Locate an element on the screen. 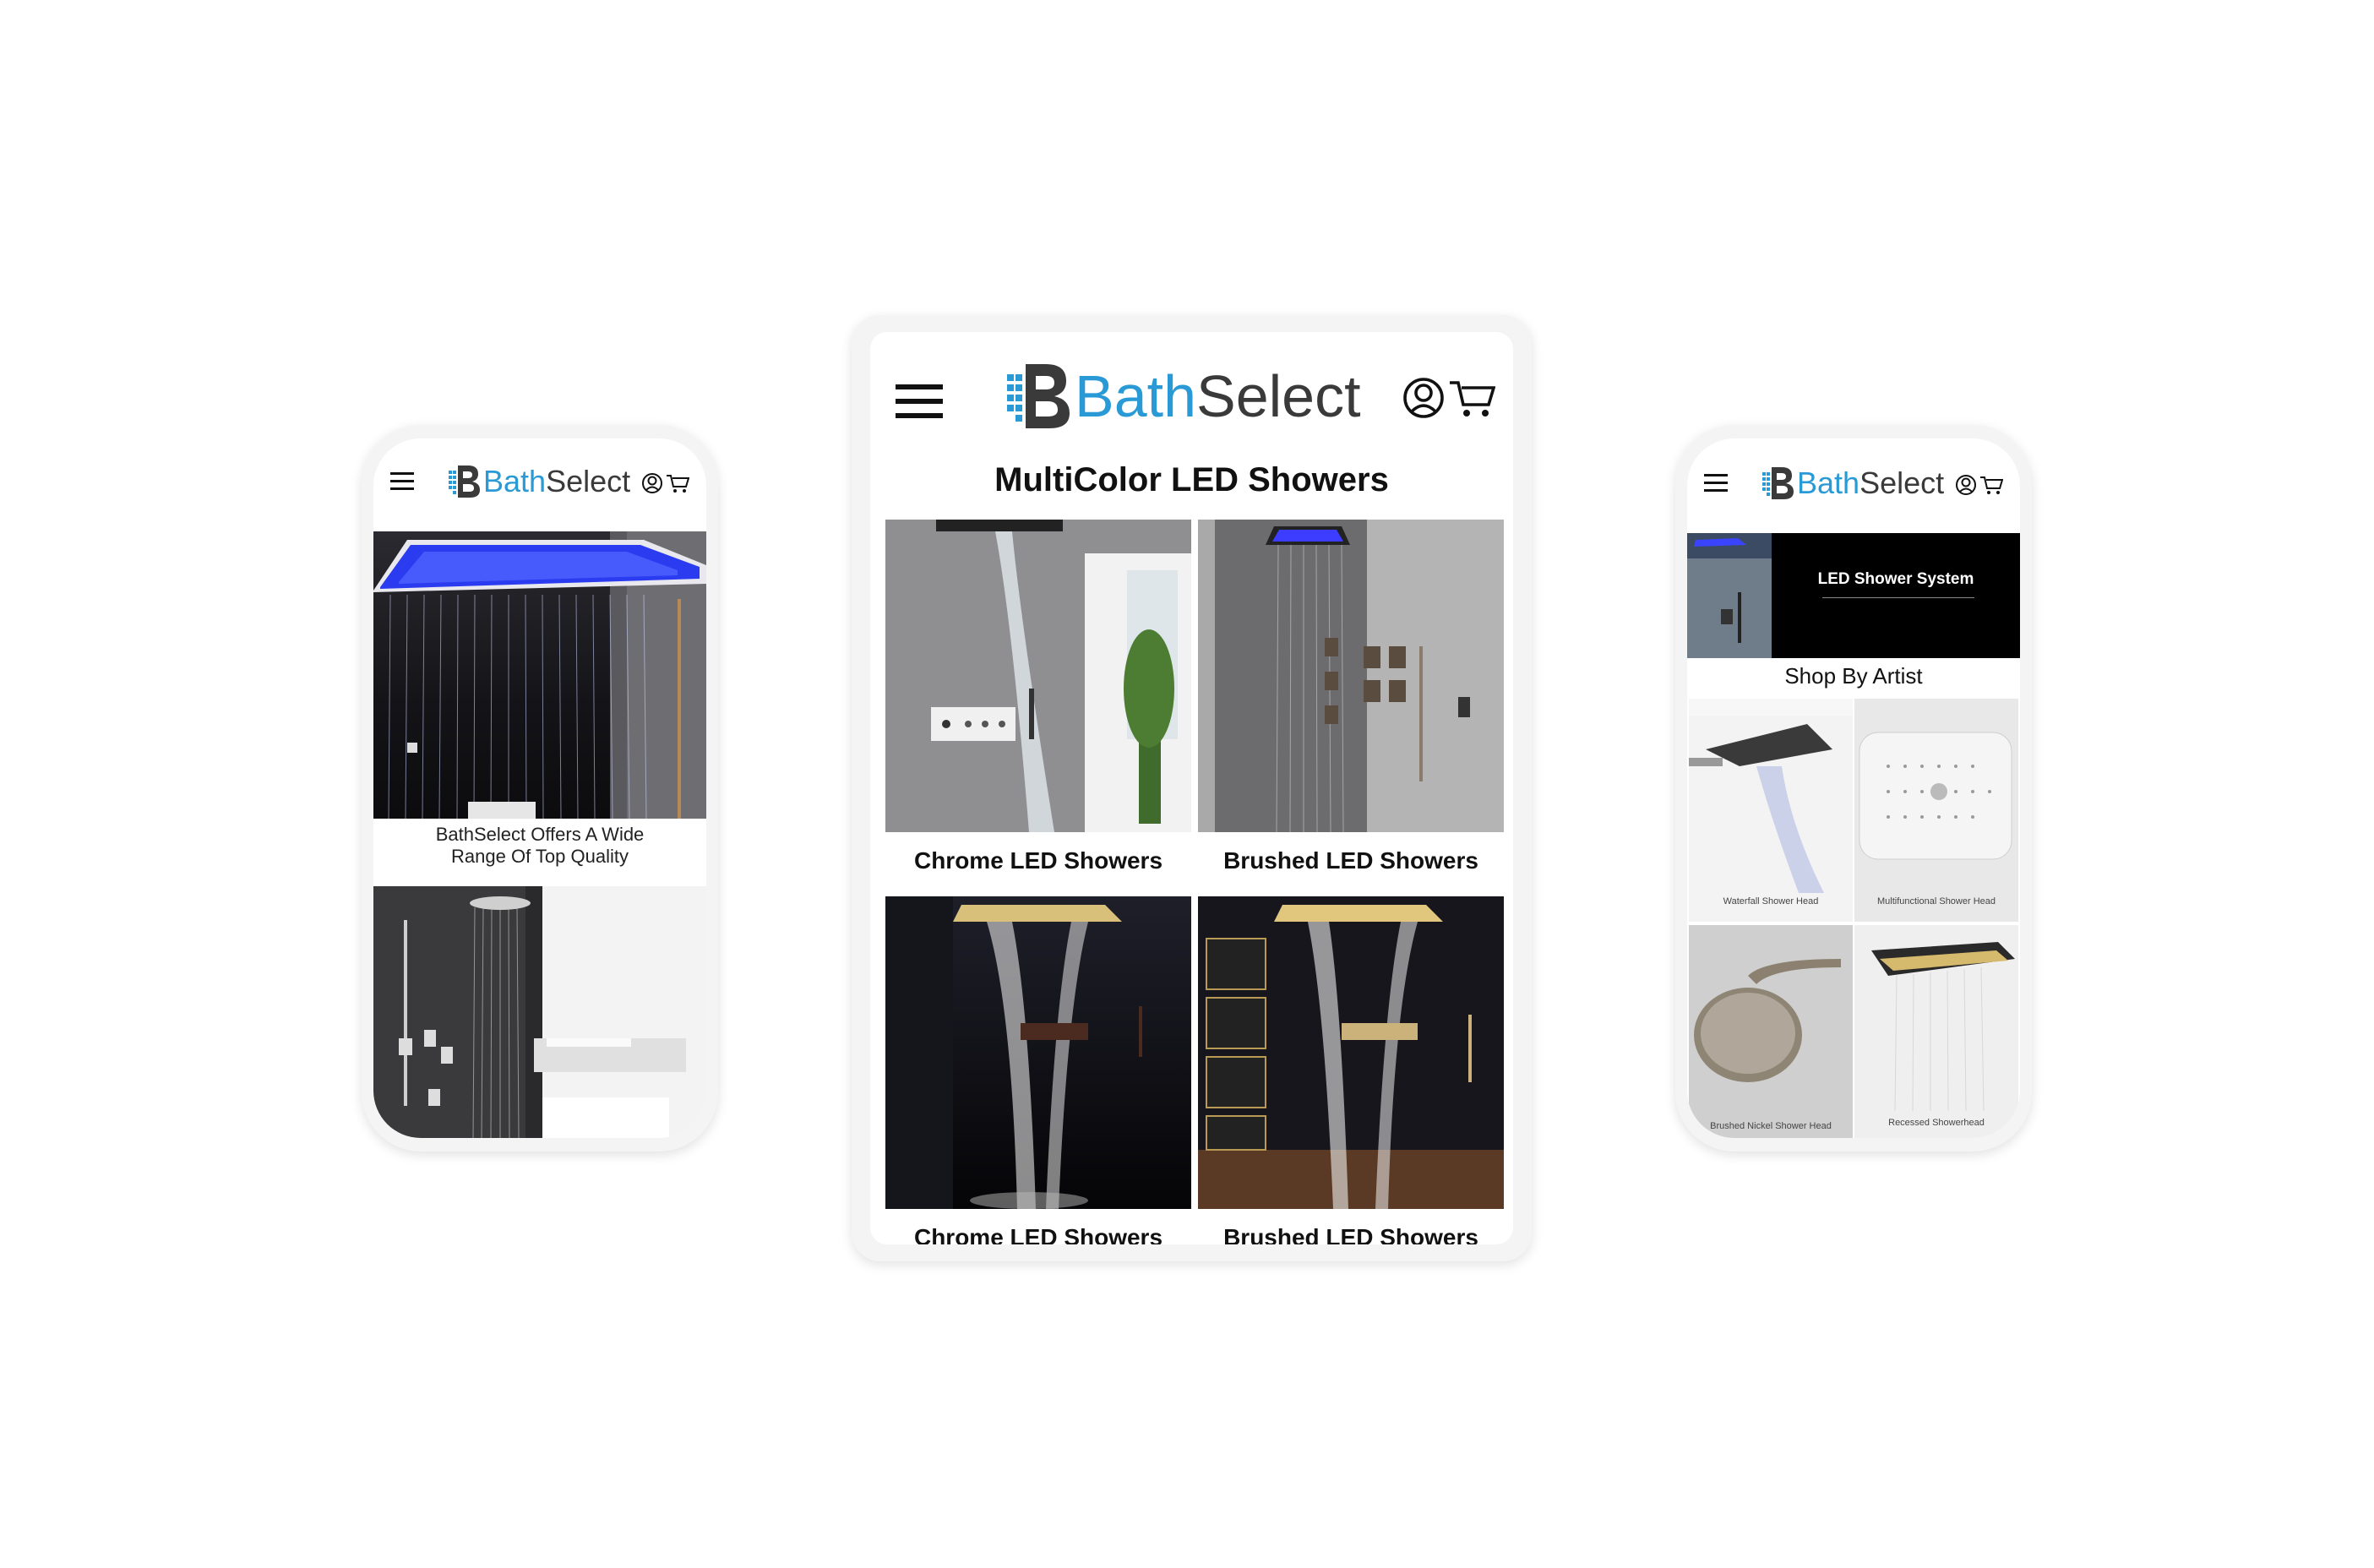 The width and height of the screenshot is (2374, 1568). left-phone-header: BathSelect is located at coordinates (539, 484).